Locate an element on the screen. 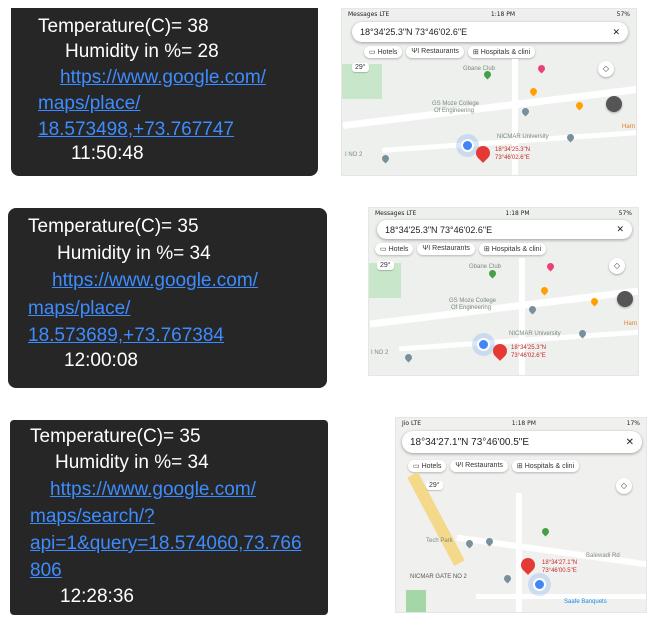 The height and width of the screenshot is (619, 649). search-bar: 18°34'27.1"N 73°46'00.5"E ✕ is located at coordinates (522, 442).